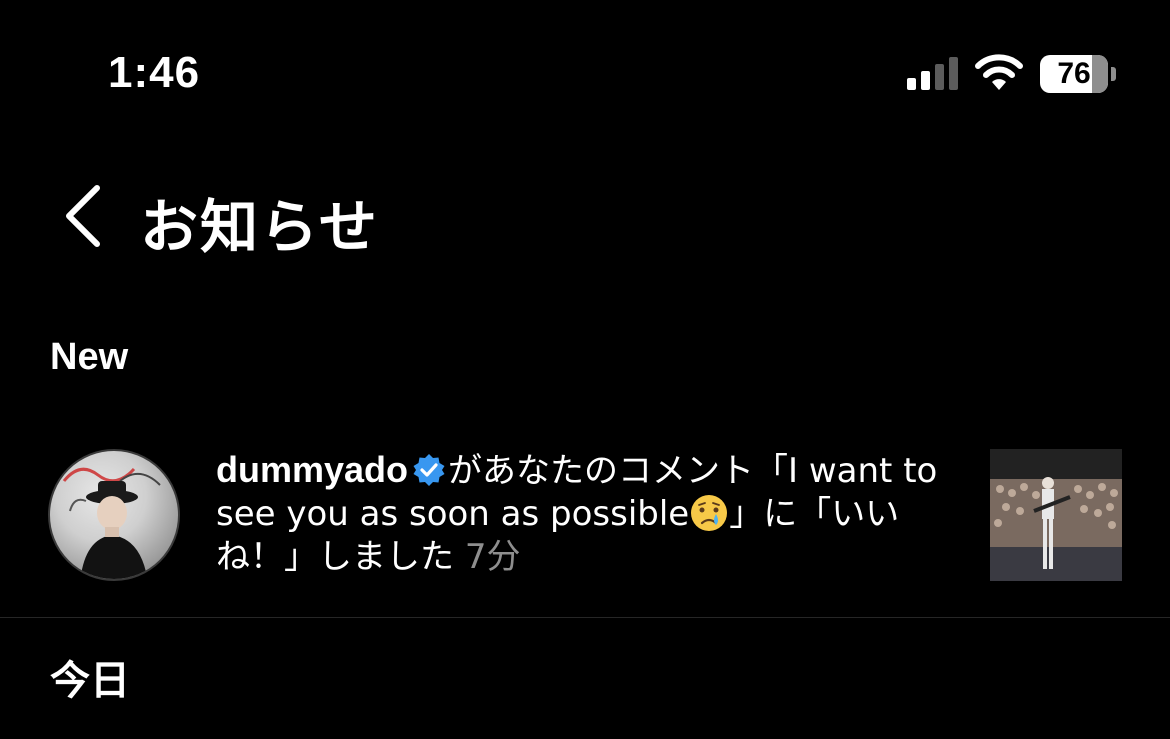 The height and width of the screenshot is (739, 1170). I want to click on status-time: 1:46, so click(154, 72).